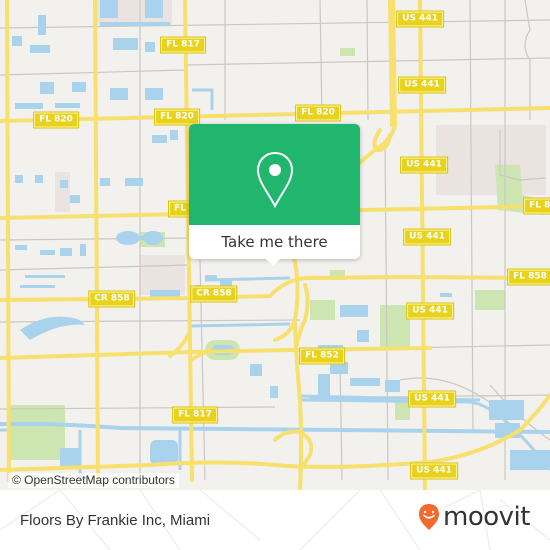 The image size is (550, 550). I want to click on road-shield: FL 858, so click(528, 277).